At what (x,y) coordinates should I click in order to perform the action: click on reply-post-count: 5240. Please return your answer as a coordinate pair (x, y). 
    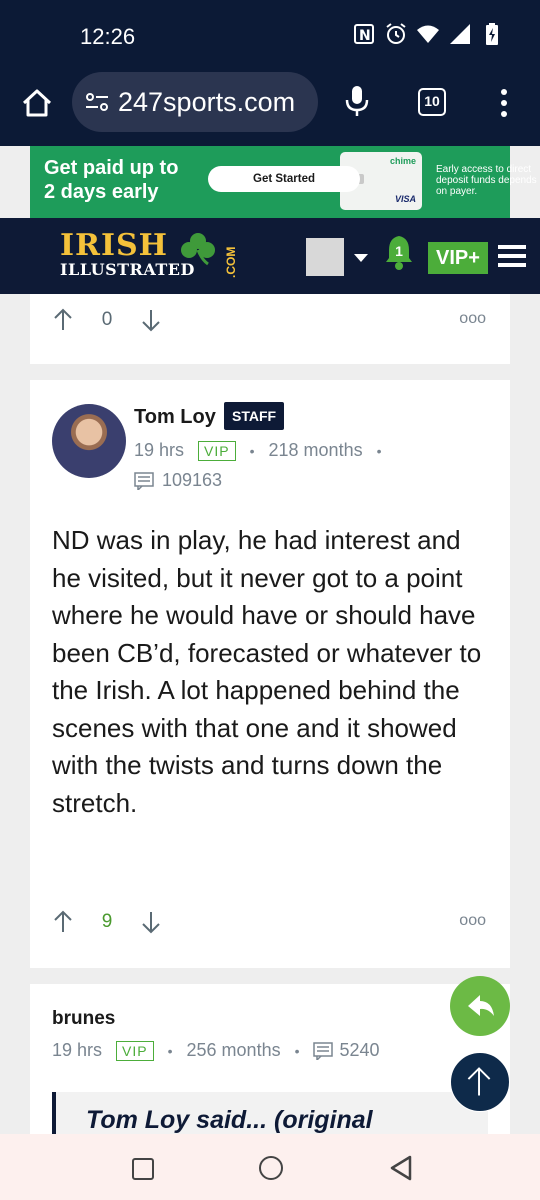
    Looking at the image, I should click on (359, 1050).